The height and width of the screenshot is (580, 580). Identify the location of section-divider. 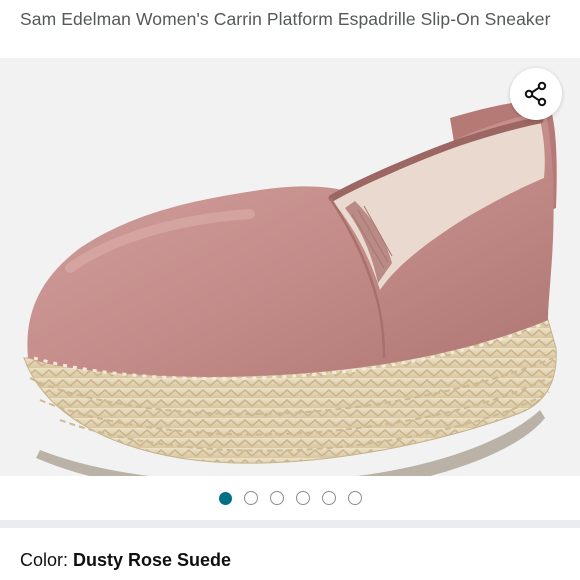
(290, 524).